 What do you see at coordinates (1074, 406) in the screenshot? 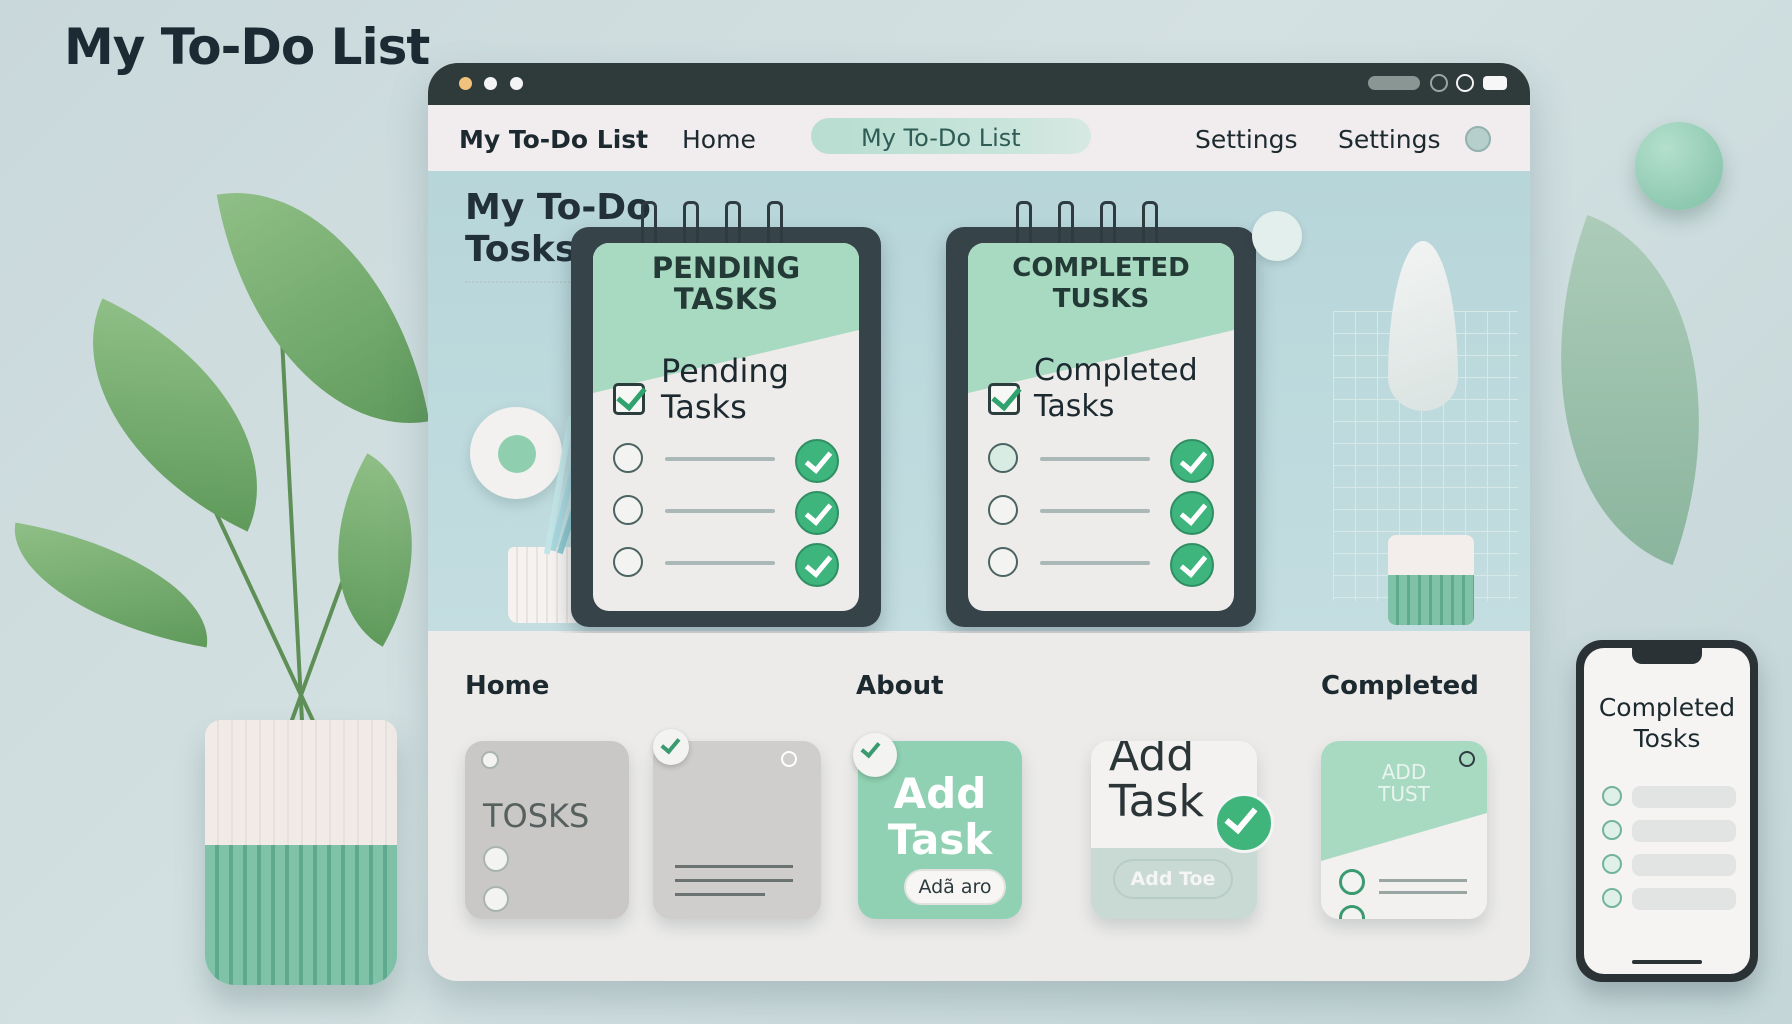
I see `completed-subtitle-line2: Tasks` at bounding box center [1074, 406].